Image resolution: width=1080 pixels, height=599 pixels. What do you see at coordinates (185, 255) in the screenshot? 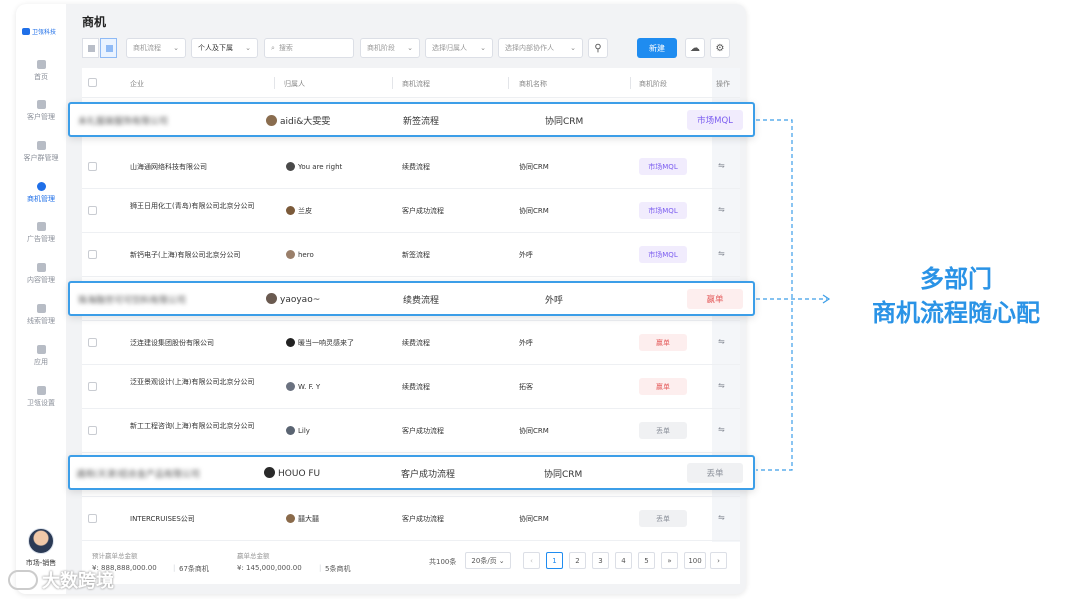
I see `company-cell: 新钙电子(上海)有限公司北京分公司` at bounding box center [185, 255].